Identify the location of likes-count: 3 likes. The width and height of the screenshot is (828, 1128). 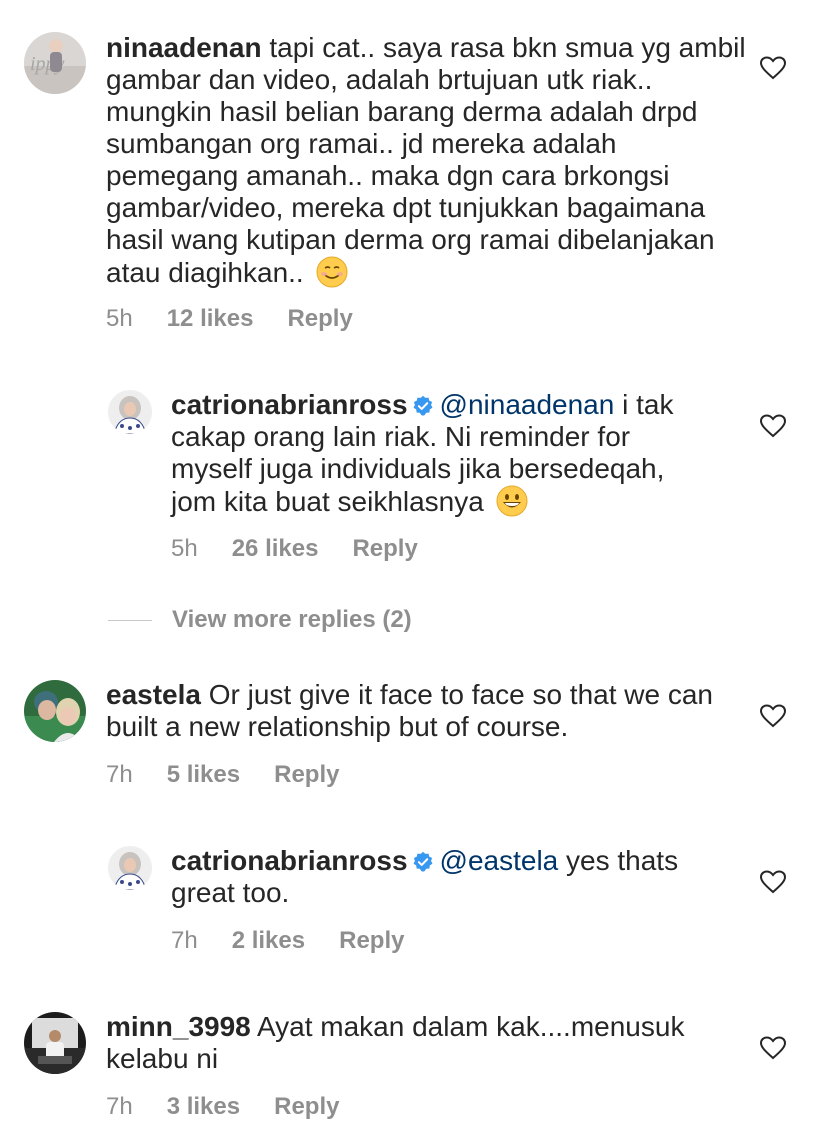
(203, 1107).